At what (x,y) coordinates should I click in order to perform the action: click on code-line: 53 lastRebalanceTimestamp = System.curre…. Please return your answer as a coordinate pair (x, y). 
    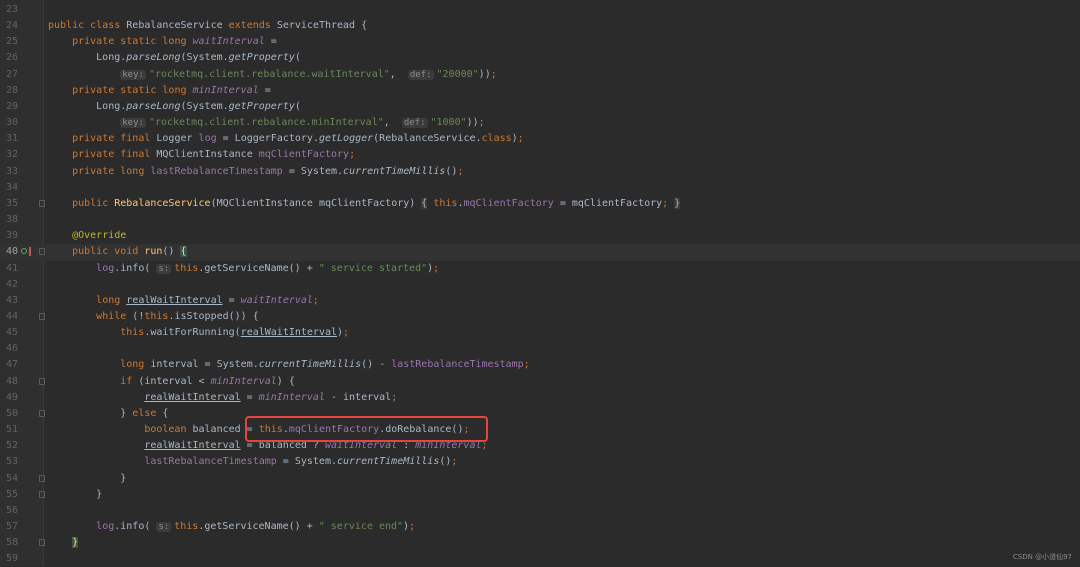
    Looking at the image, I should click on (540, 462).